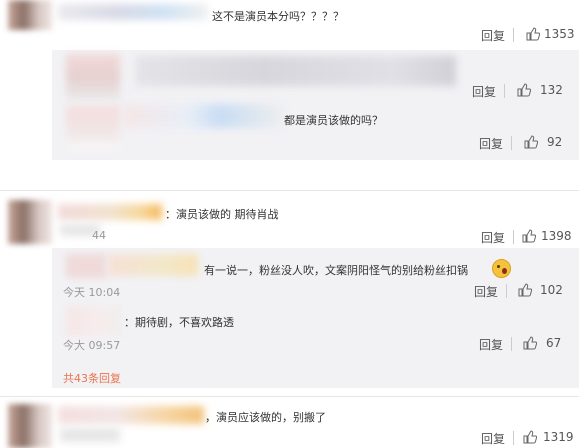  What do you see at coordinates (265, 417) in the screenshot?
I see `comment-text: ，演员应该做的，别搬了` at bounding box center [265, 417].